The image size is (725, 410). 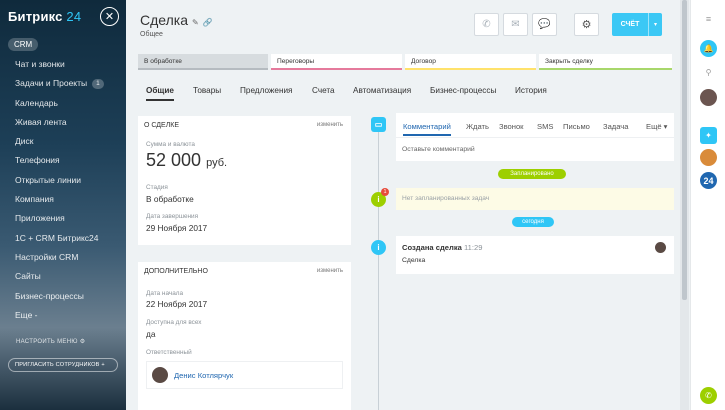 I want to click on sidebar-item-tasks: Задачи и Проекты 1, so click(x=67, y=83).